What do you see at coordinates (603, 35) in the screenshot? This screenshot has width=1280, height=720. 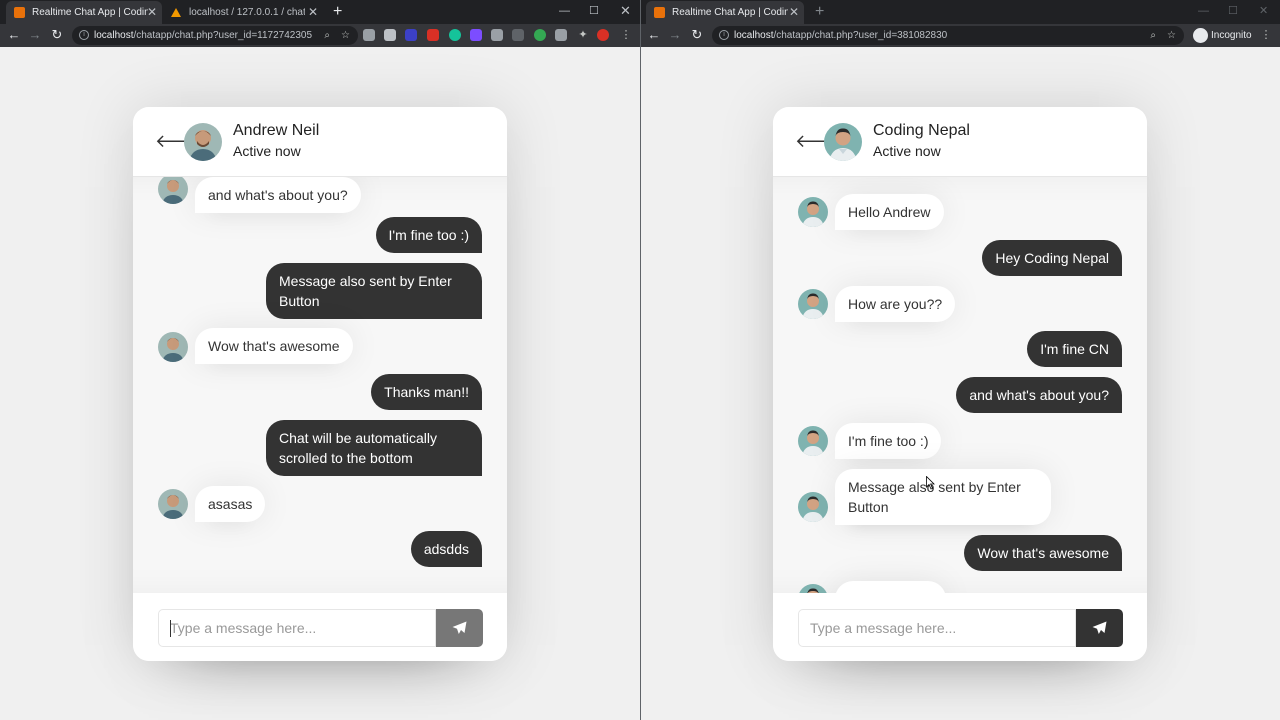 I see `profile-avatar` at bounding box center [603, 35].